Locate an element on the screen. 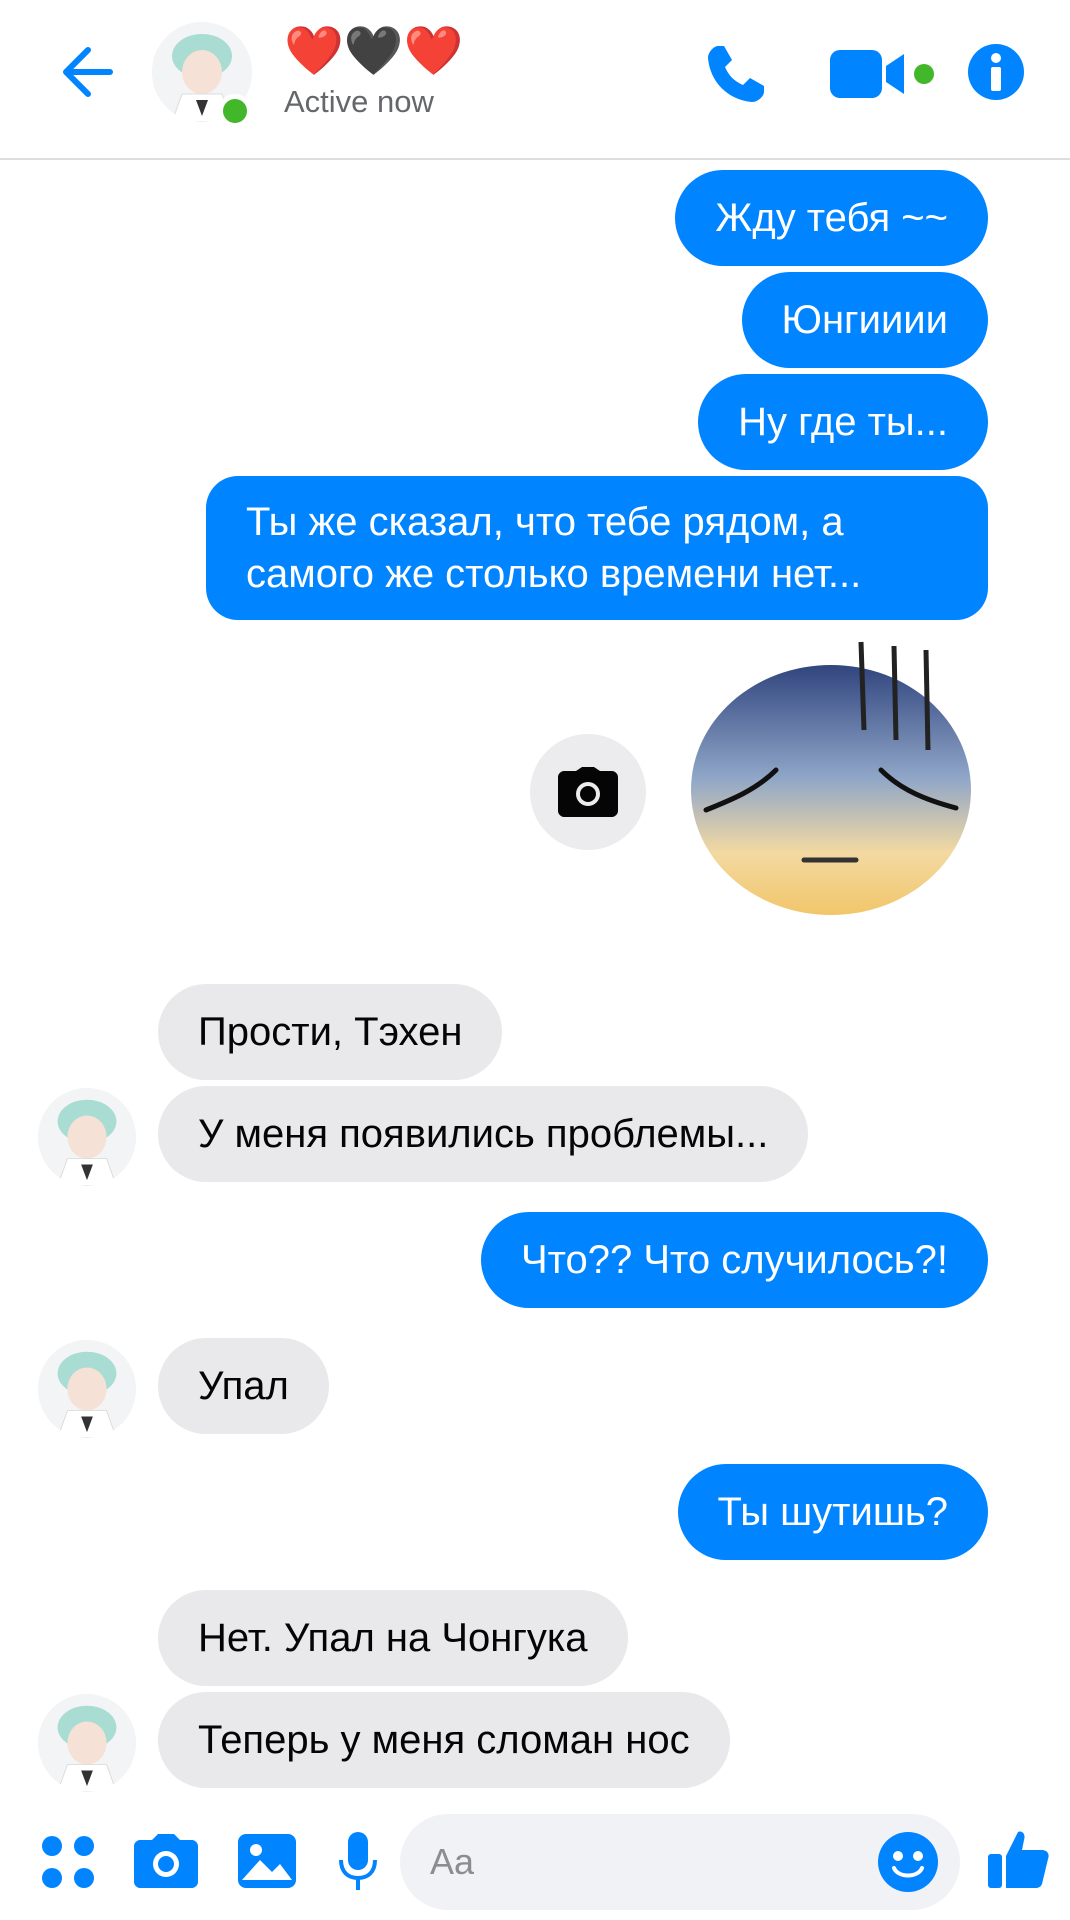 Image resolution: width=1070 pixels, height=1920 pixels. chat-header: ❤️🖤❤️ Active now is located at coordinates (535, 80).